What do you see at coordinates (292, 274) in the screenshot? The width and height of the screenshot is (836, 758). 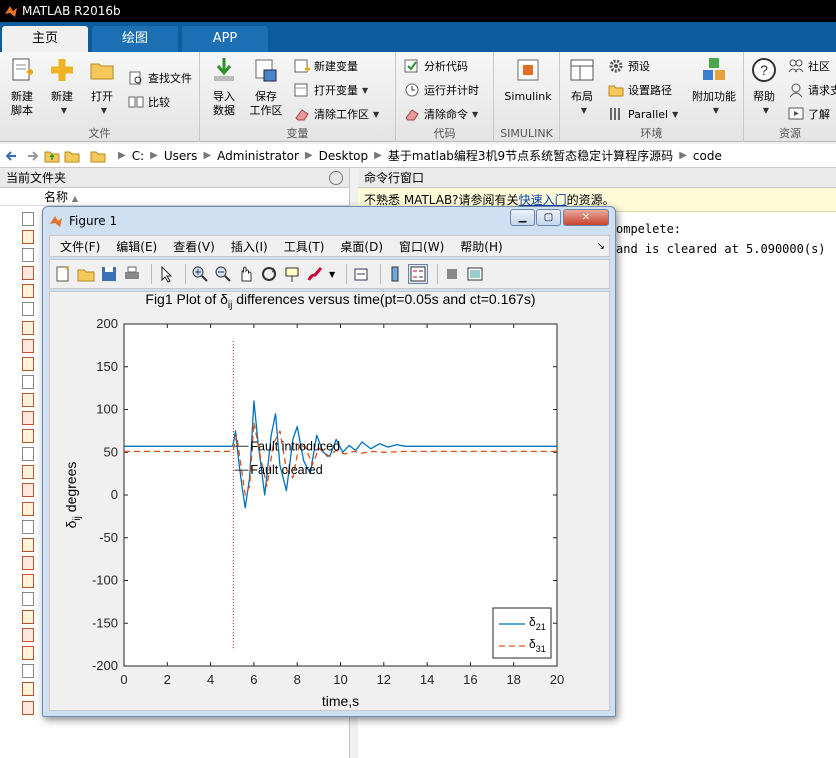 I see `data-cursor-icon` at bounding box center [292, 274].